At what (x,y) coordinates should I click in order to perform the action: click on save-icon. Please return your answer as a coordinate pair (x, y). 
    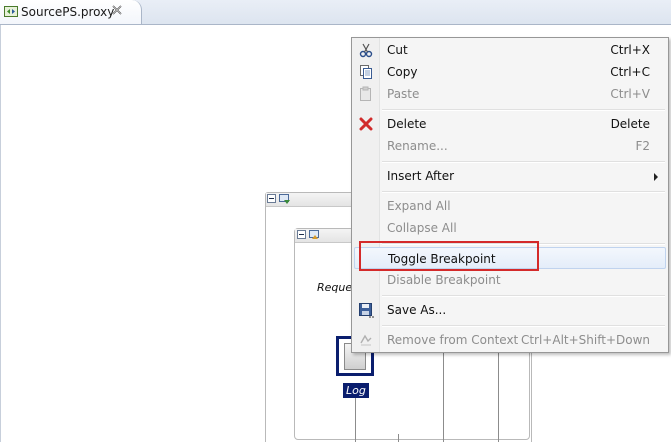
    Looking at the image, I should click on (366, 310).